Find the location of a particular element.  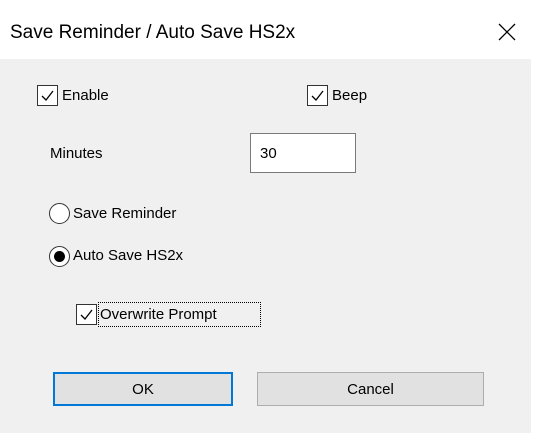

close-icon is located at coordinates (507, 32).